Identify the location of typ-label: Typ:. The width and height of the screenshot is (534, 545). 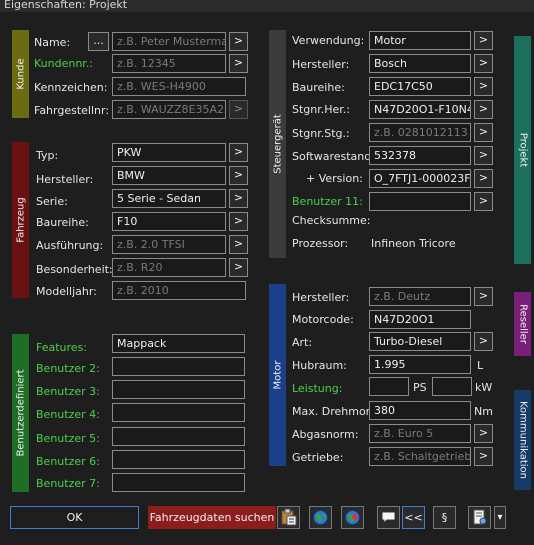
(47, 155).